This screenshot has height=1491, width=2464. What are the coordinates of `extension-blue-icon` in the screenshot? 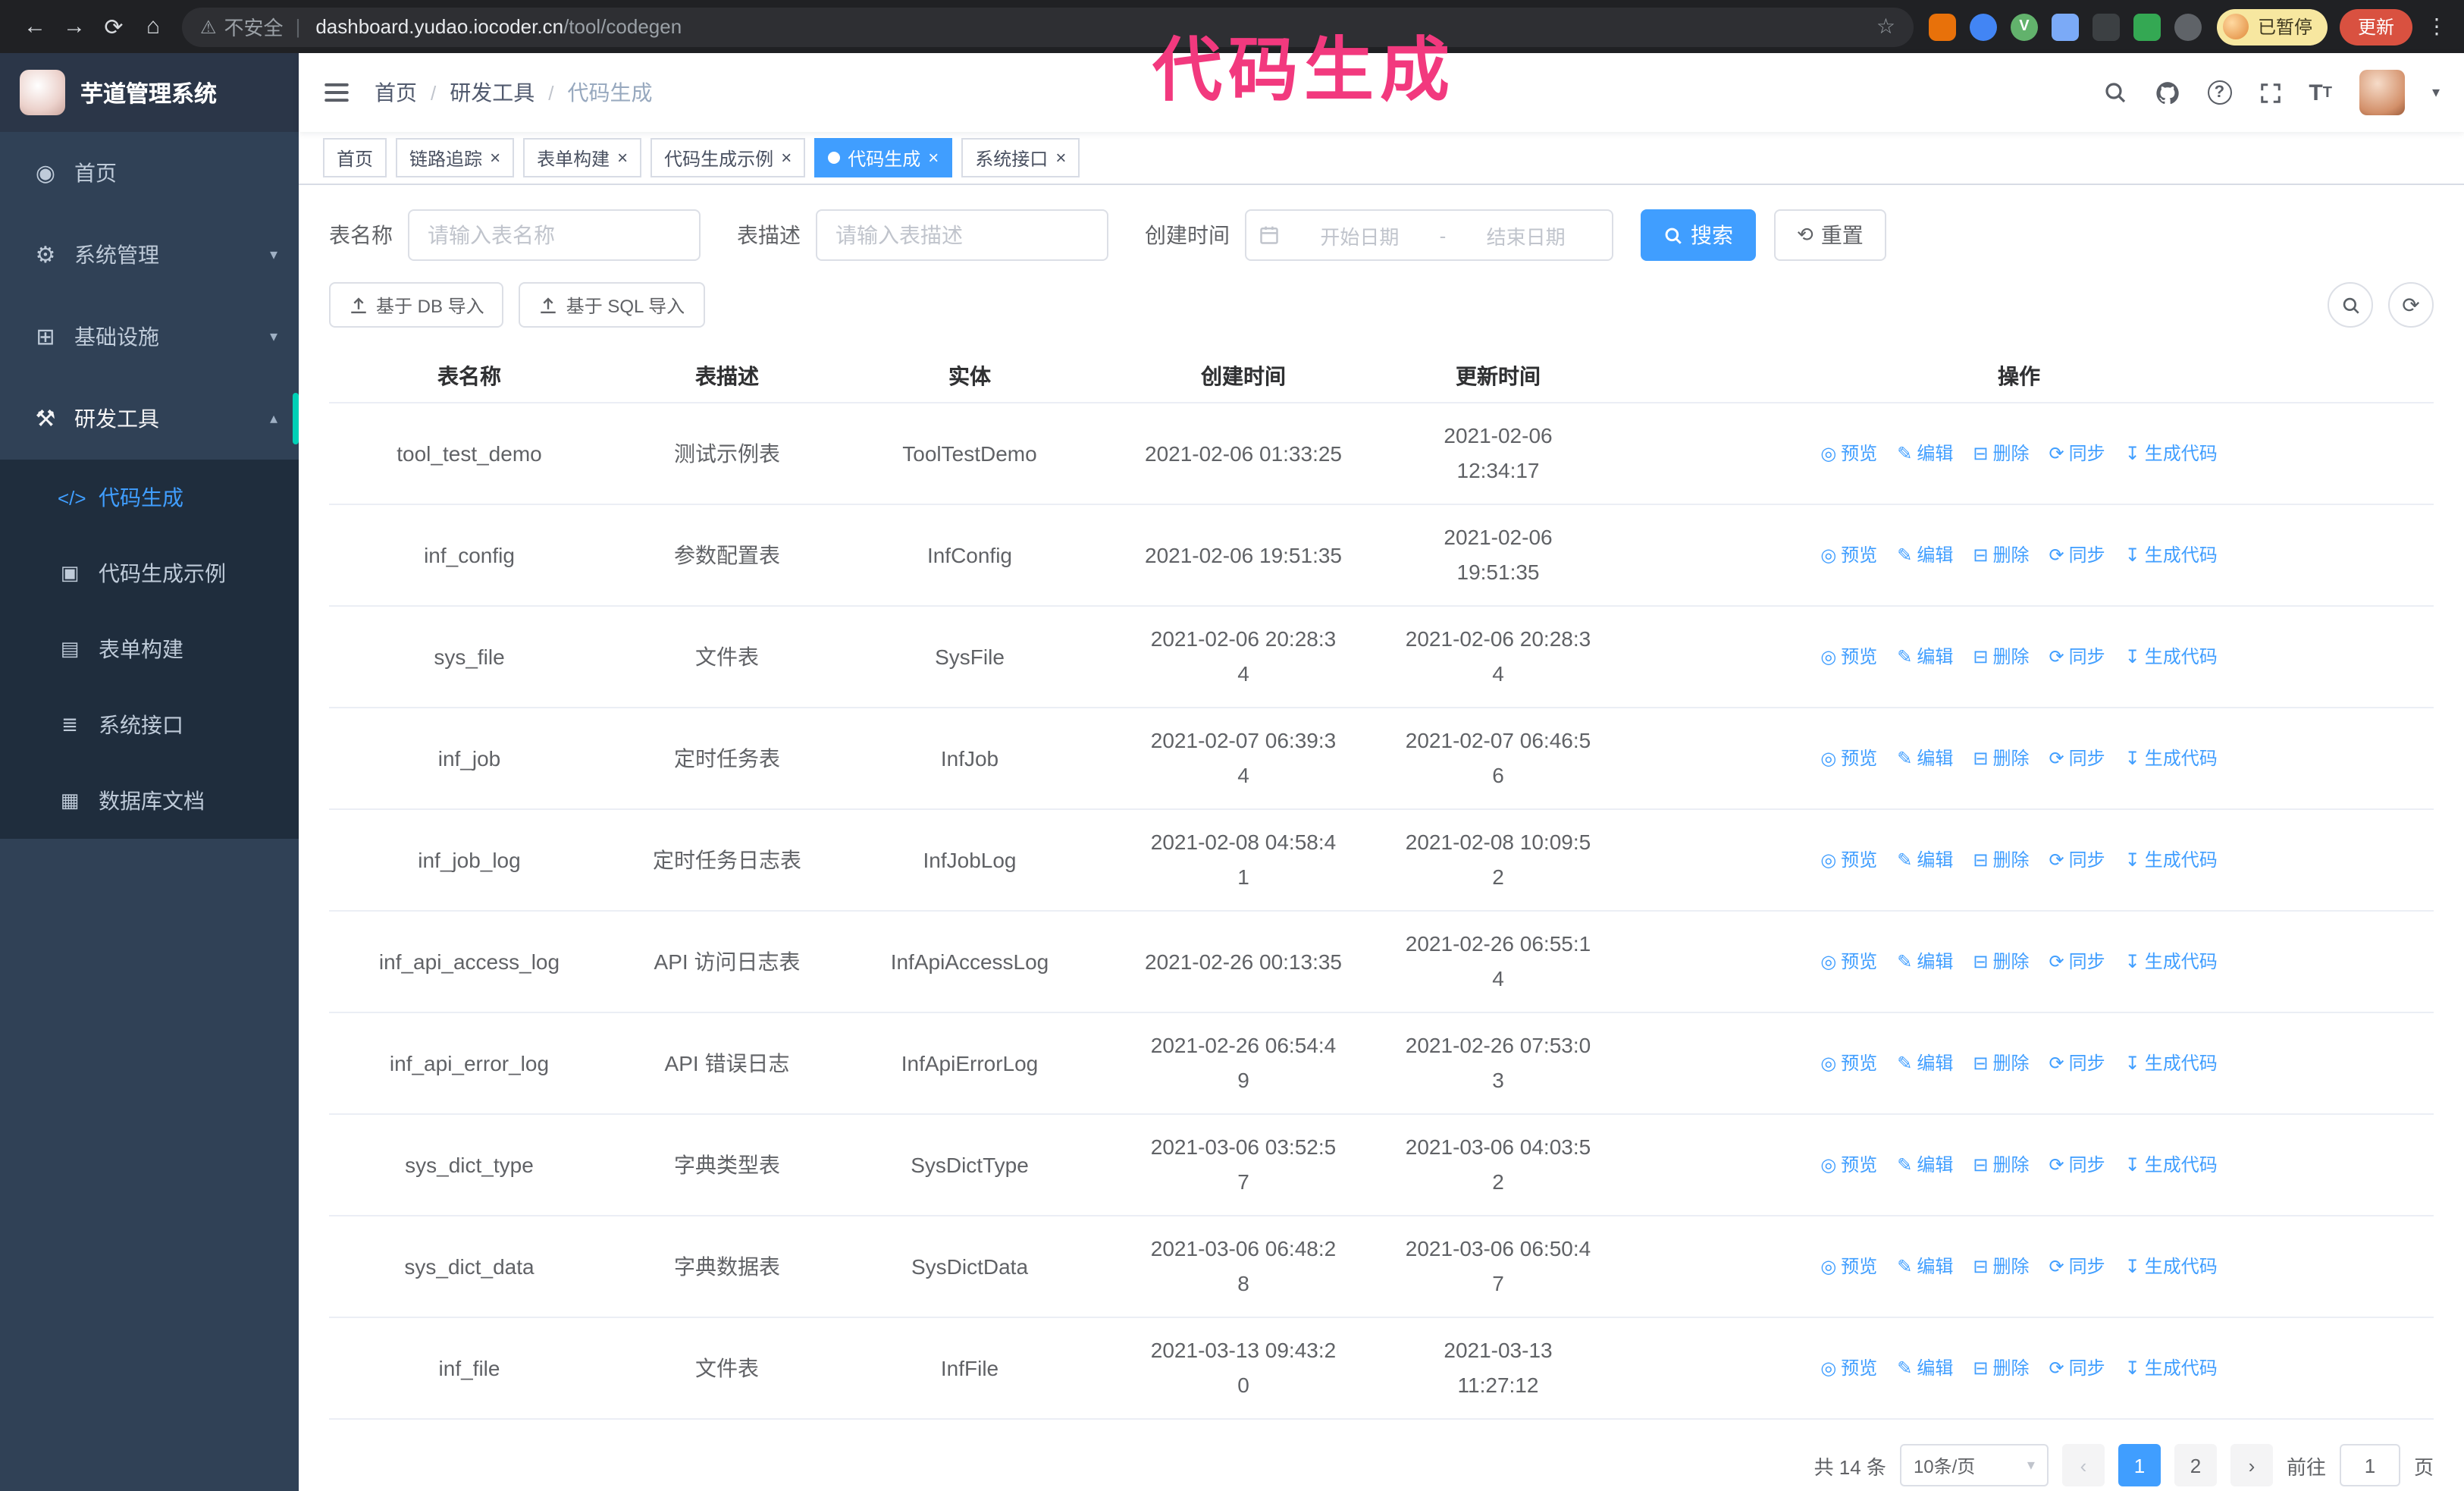 It's located at (1983, 26).